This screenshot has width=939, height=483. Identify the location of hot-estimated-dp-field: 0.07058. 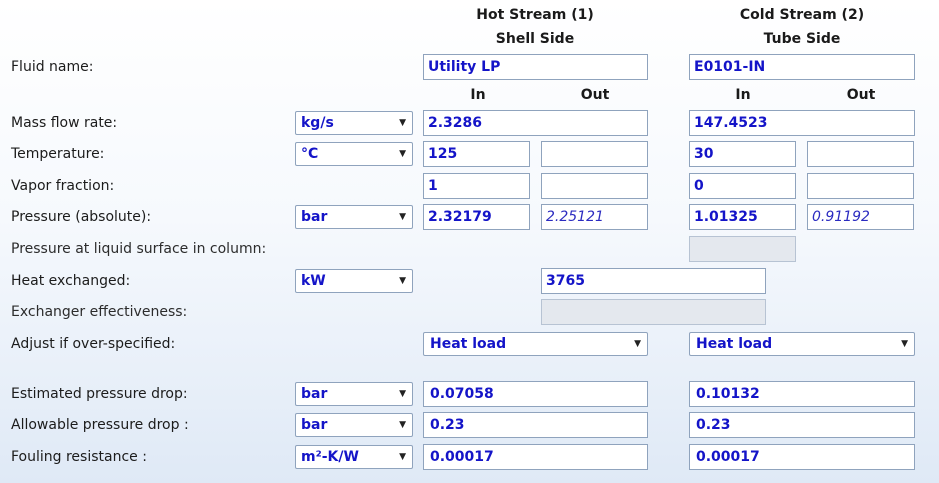
(535, 394).